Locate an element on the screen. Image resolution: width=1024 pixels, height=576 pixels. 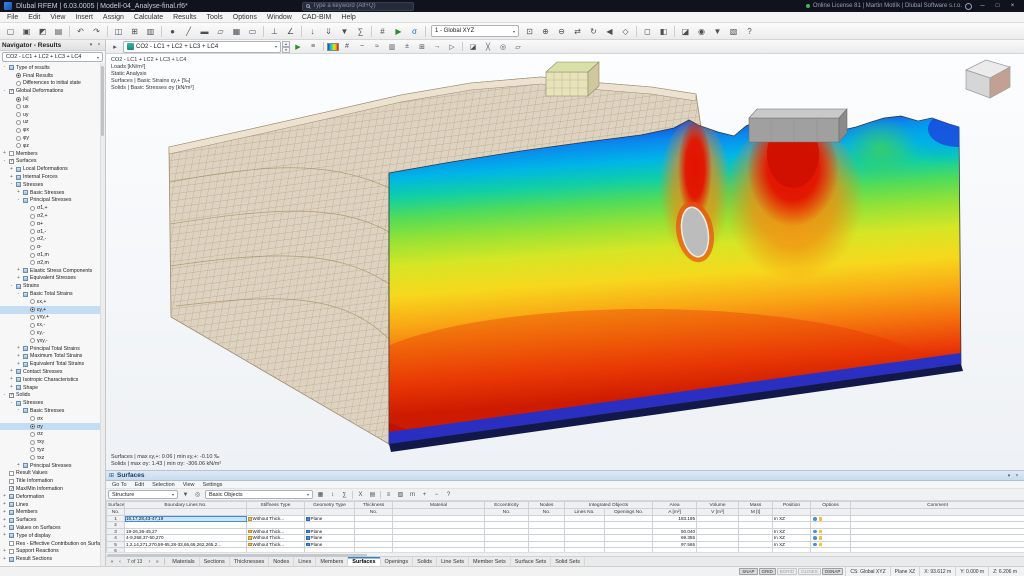
column-group-header: Integrated Objects is located at coordinates (608, 505).